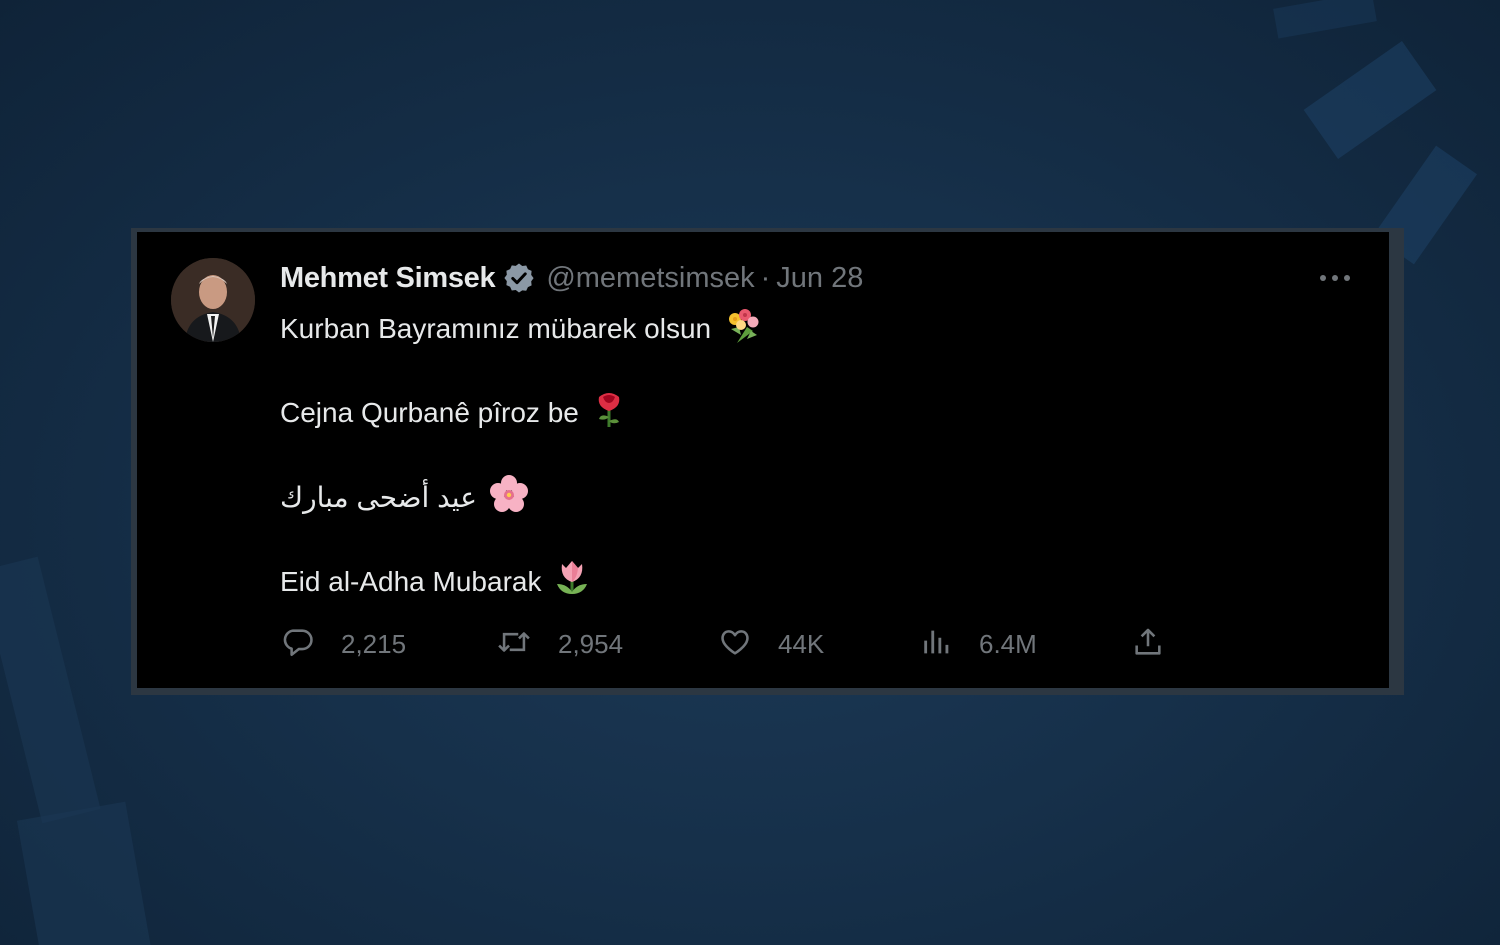 This screenshot has height=945, width=1500. I want to click on tweet-text-line: Kurban Bayramınız mübarek olsun, so click(521, 328).